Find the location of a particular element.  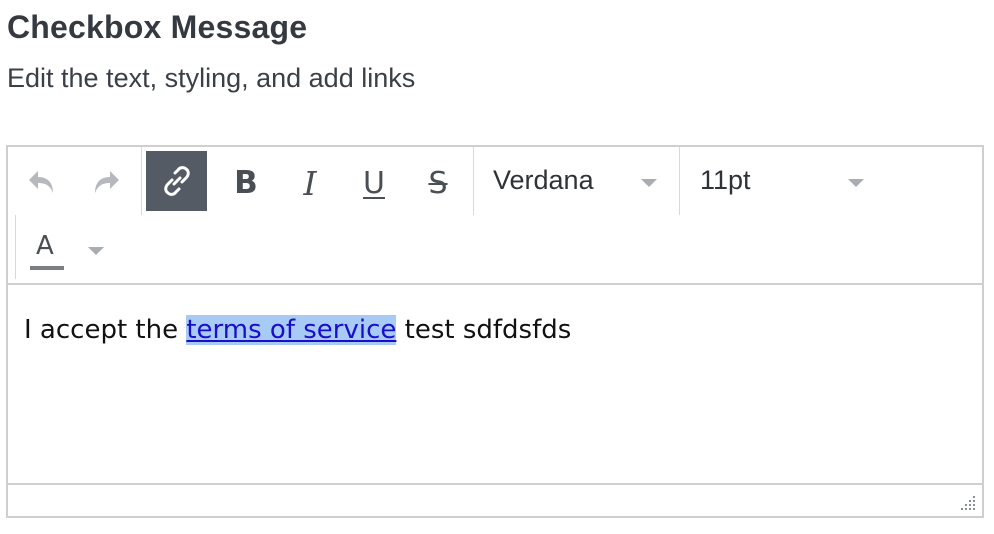

redo-icon is located at coordinates (107, 182).